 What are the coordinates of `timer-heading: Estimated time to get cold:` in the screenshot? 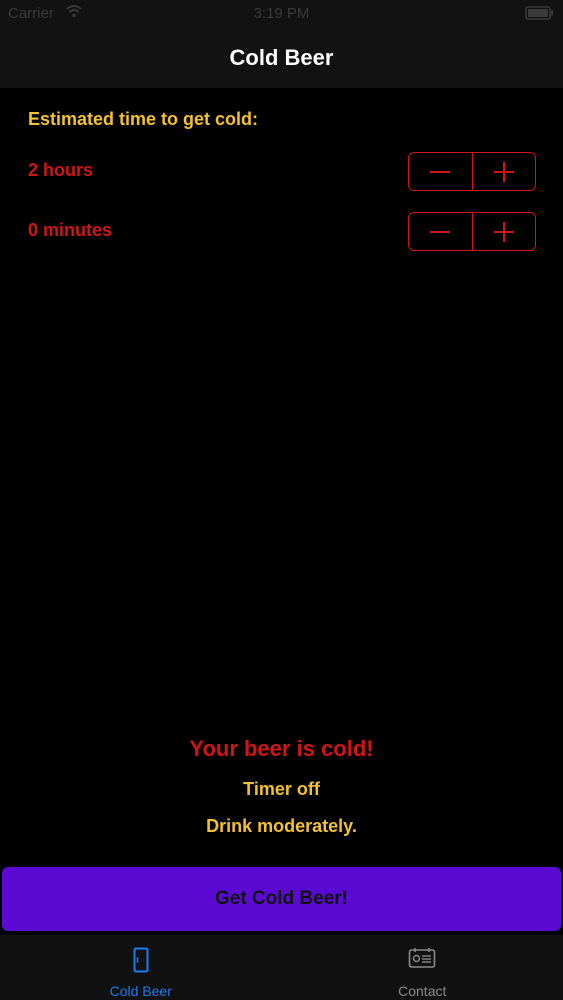 It's located at (143, 119).